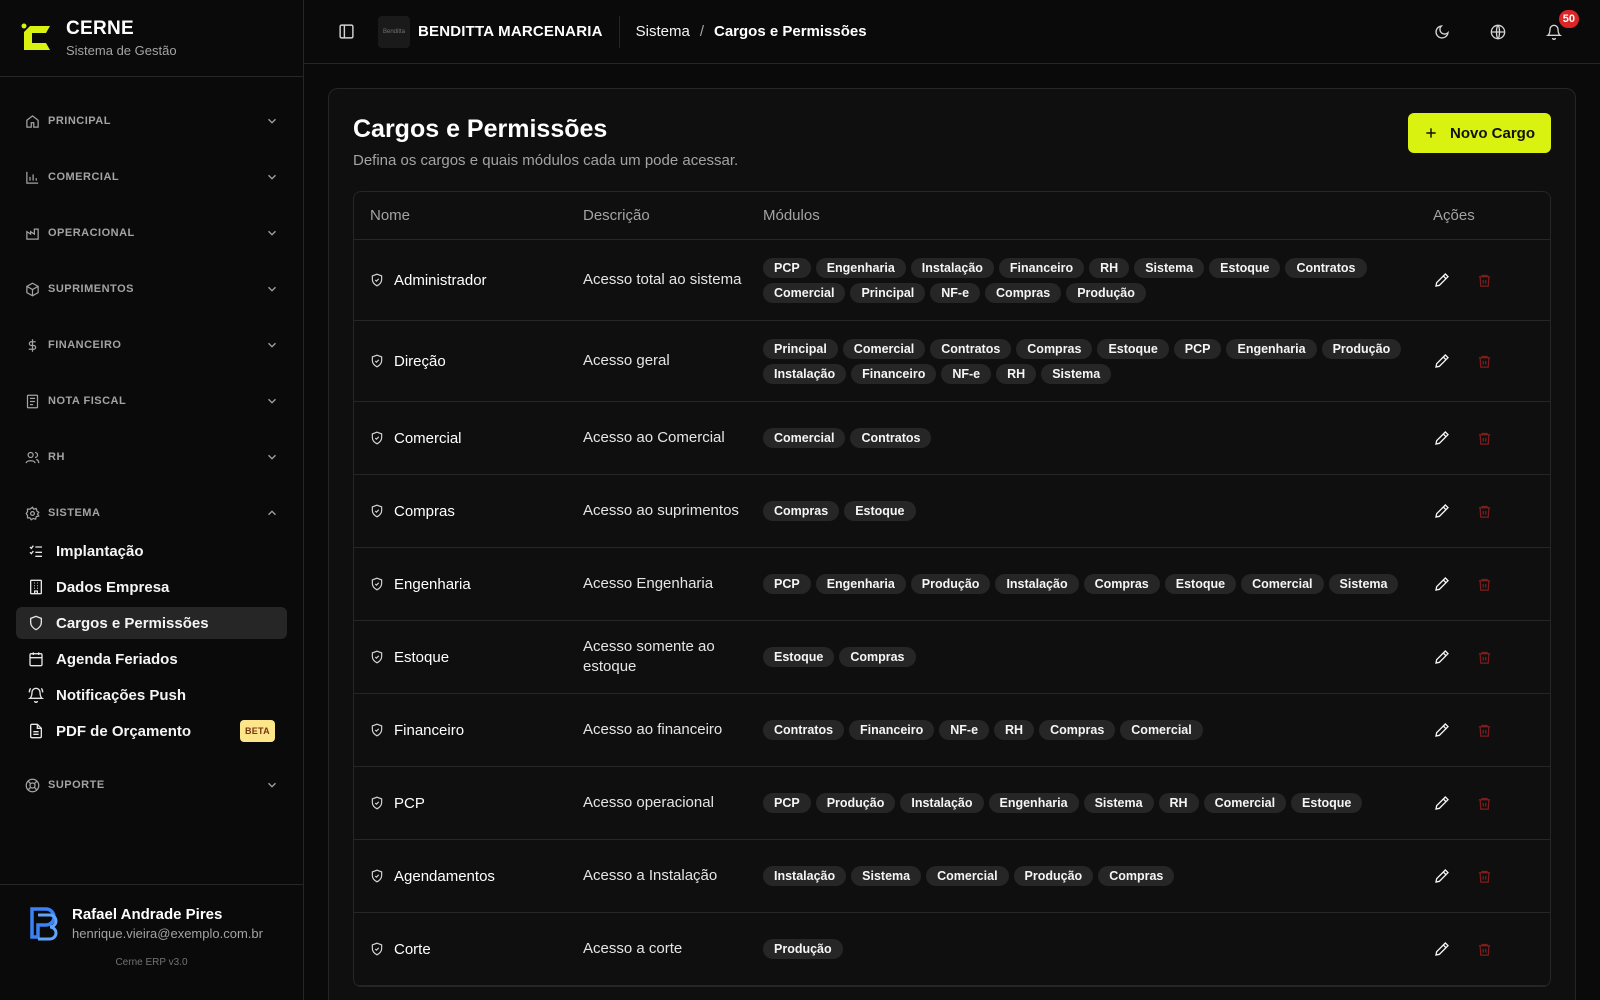  I want to click on role-name-cell: Administrador, so click(468, 280).